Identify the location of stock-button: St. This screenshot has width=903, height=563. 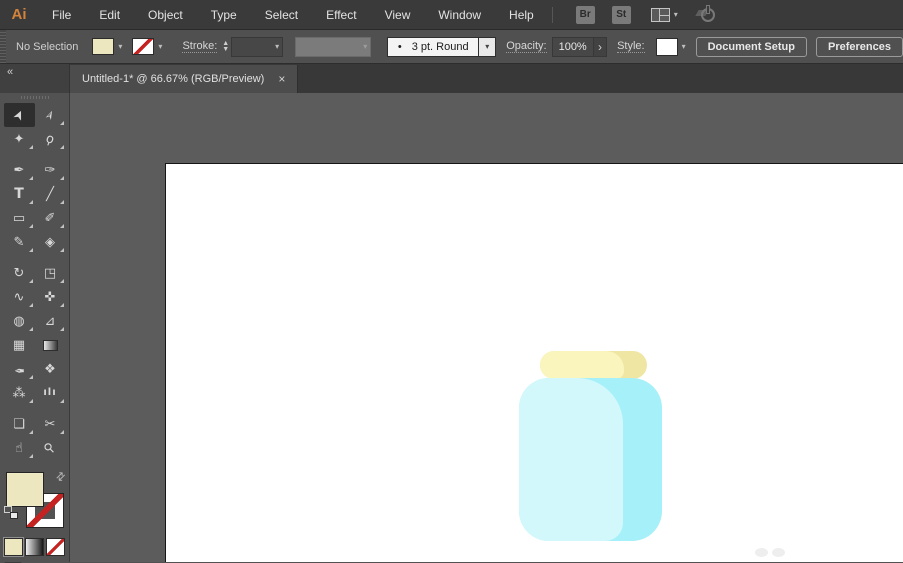
(621, 14).